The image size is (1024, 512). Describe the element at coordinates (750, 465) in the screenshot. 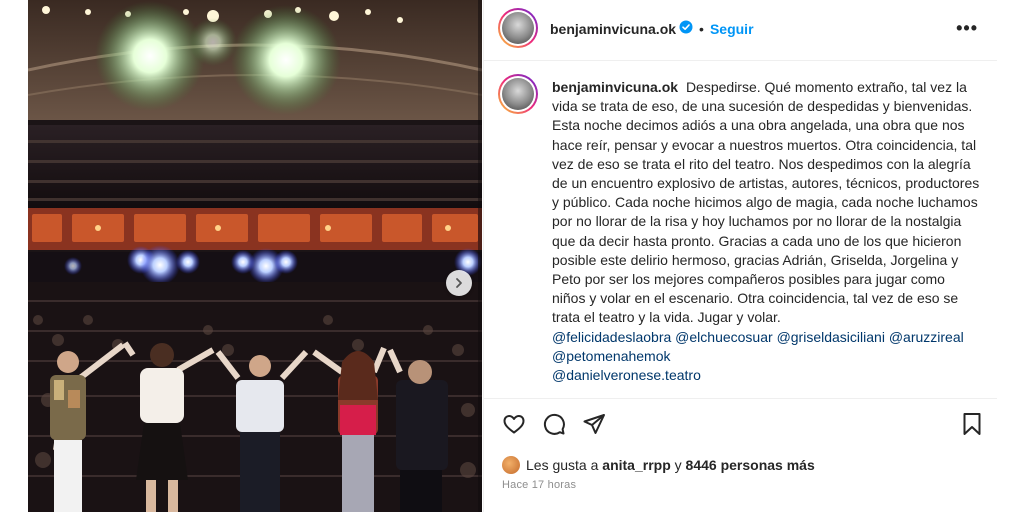

I see `likes-count-link: 8446 personas más` at that location.